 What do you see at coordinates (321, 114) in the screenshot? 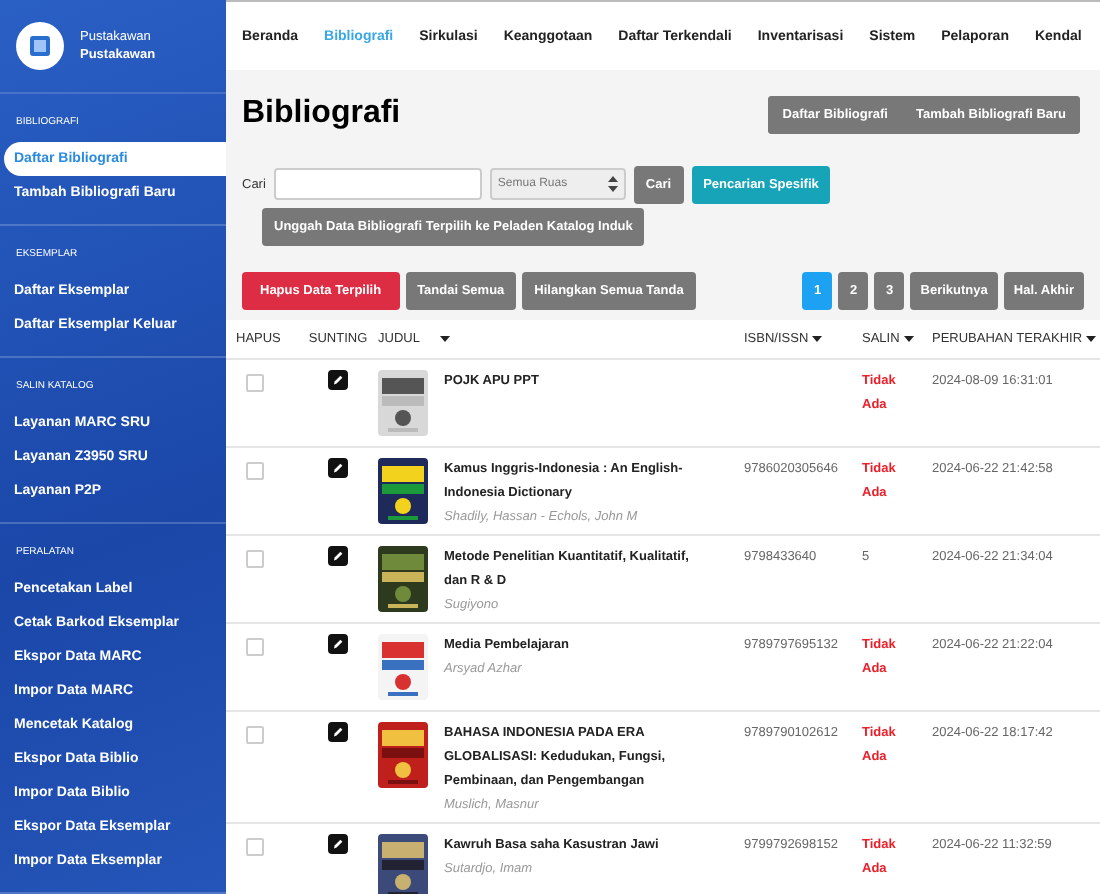
I see `page-title: Bibliografi` at bounding box center [321, 114].